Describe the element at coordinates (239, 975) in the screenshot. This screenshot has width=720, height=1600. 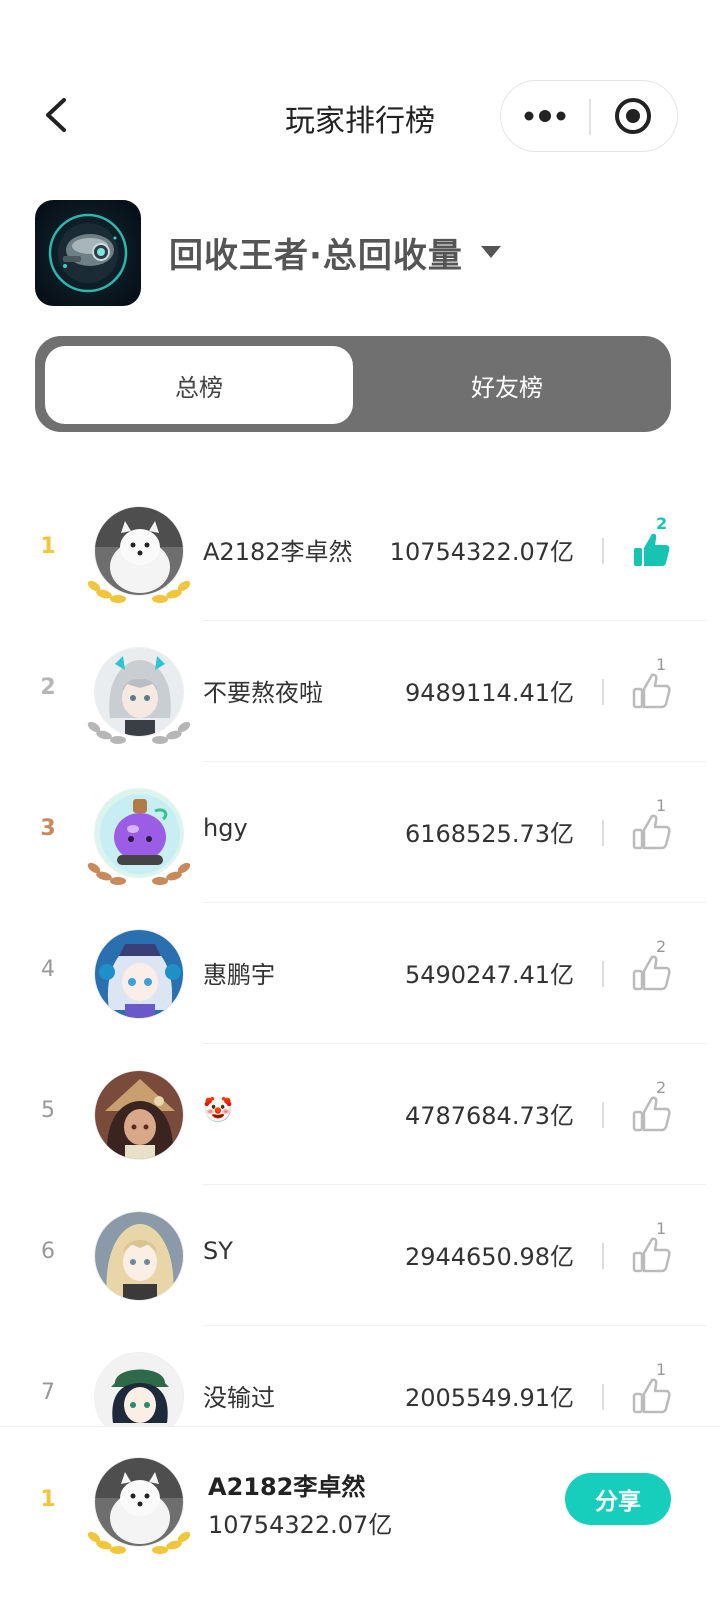
I see `player-name: 惠鹏宇` at that location.